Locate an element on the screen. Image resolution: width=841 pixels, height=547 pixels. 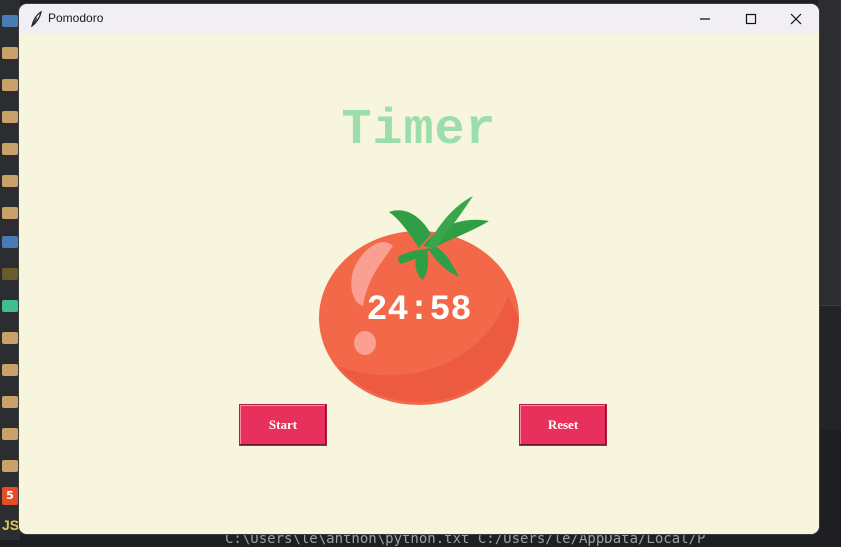
html5-icon: 5 is located at coordinates (10, 496).